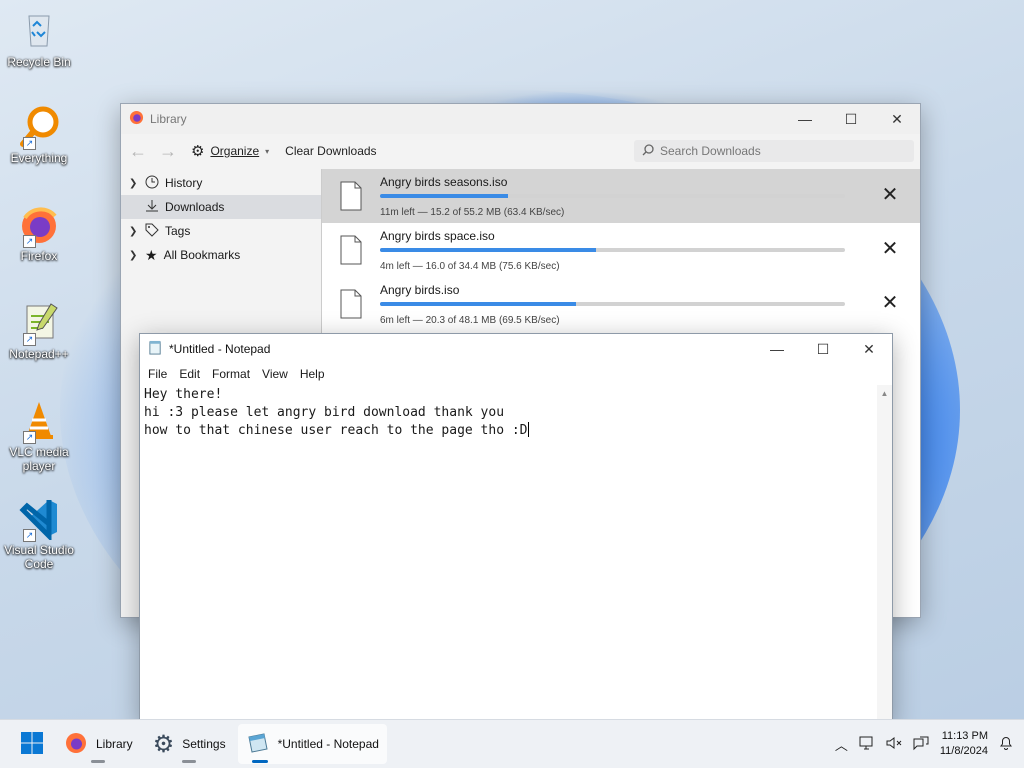 The image size is (1024, 768). I want to click on vlc-cone-icon: ↗, so click(39, 421).